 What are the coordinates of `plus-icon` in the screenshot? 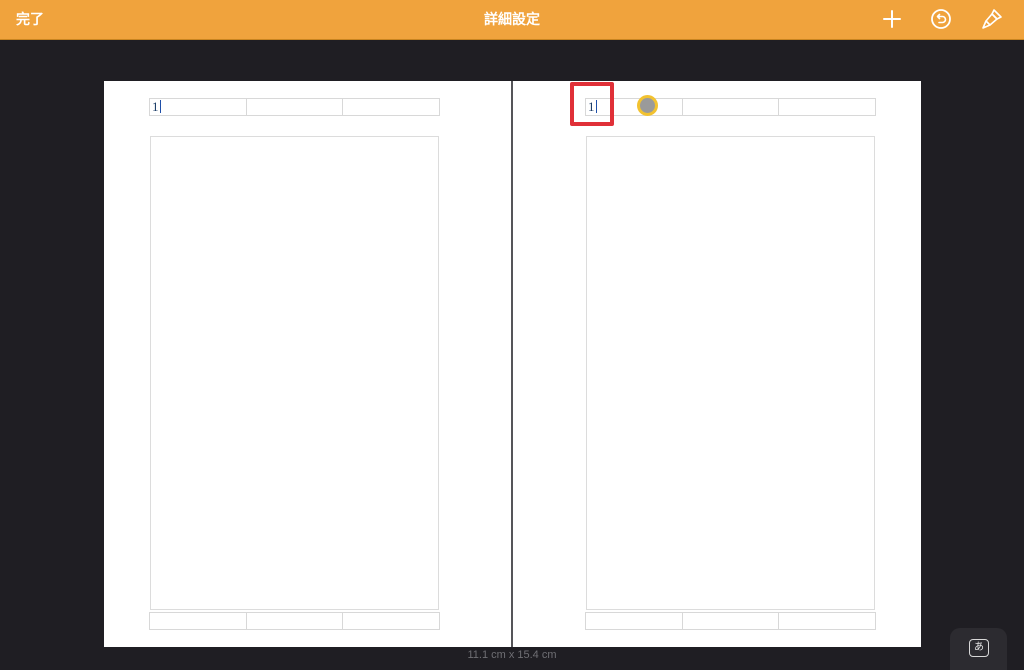 It's located at (892, 19).